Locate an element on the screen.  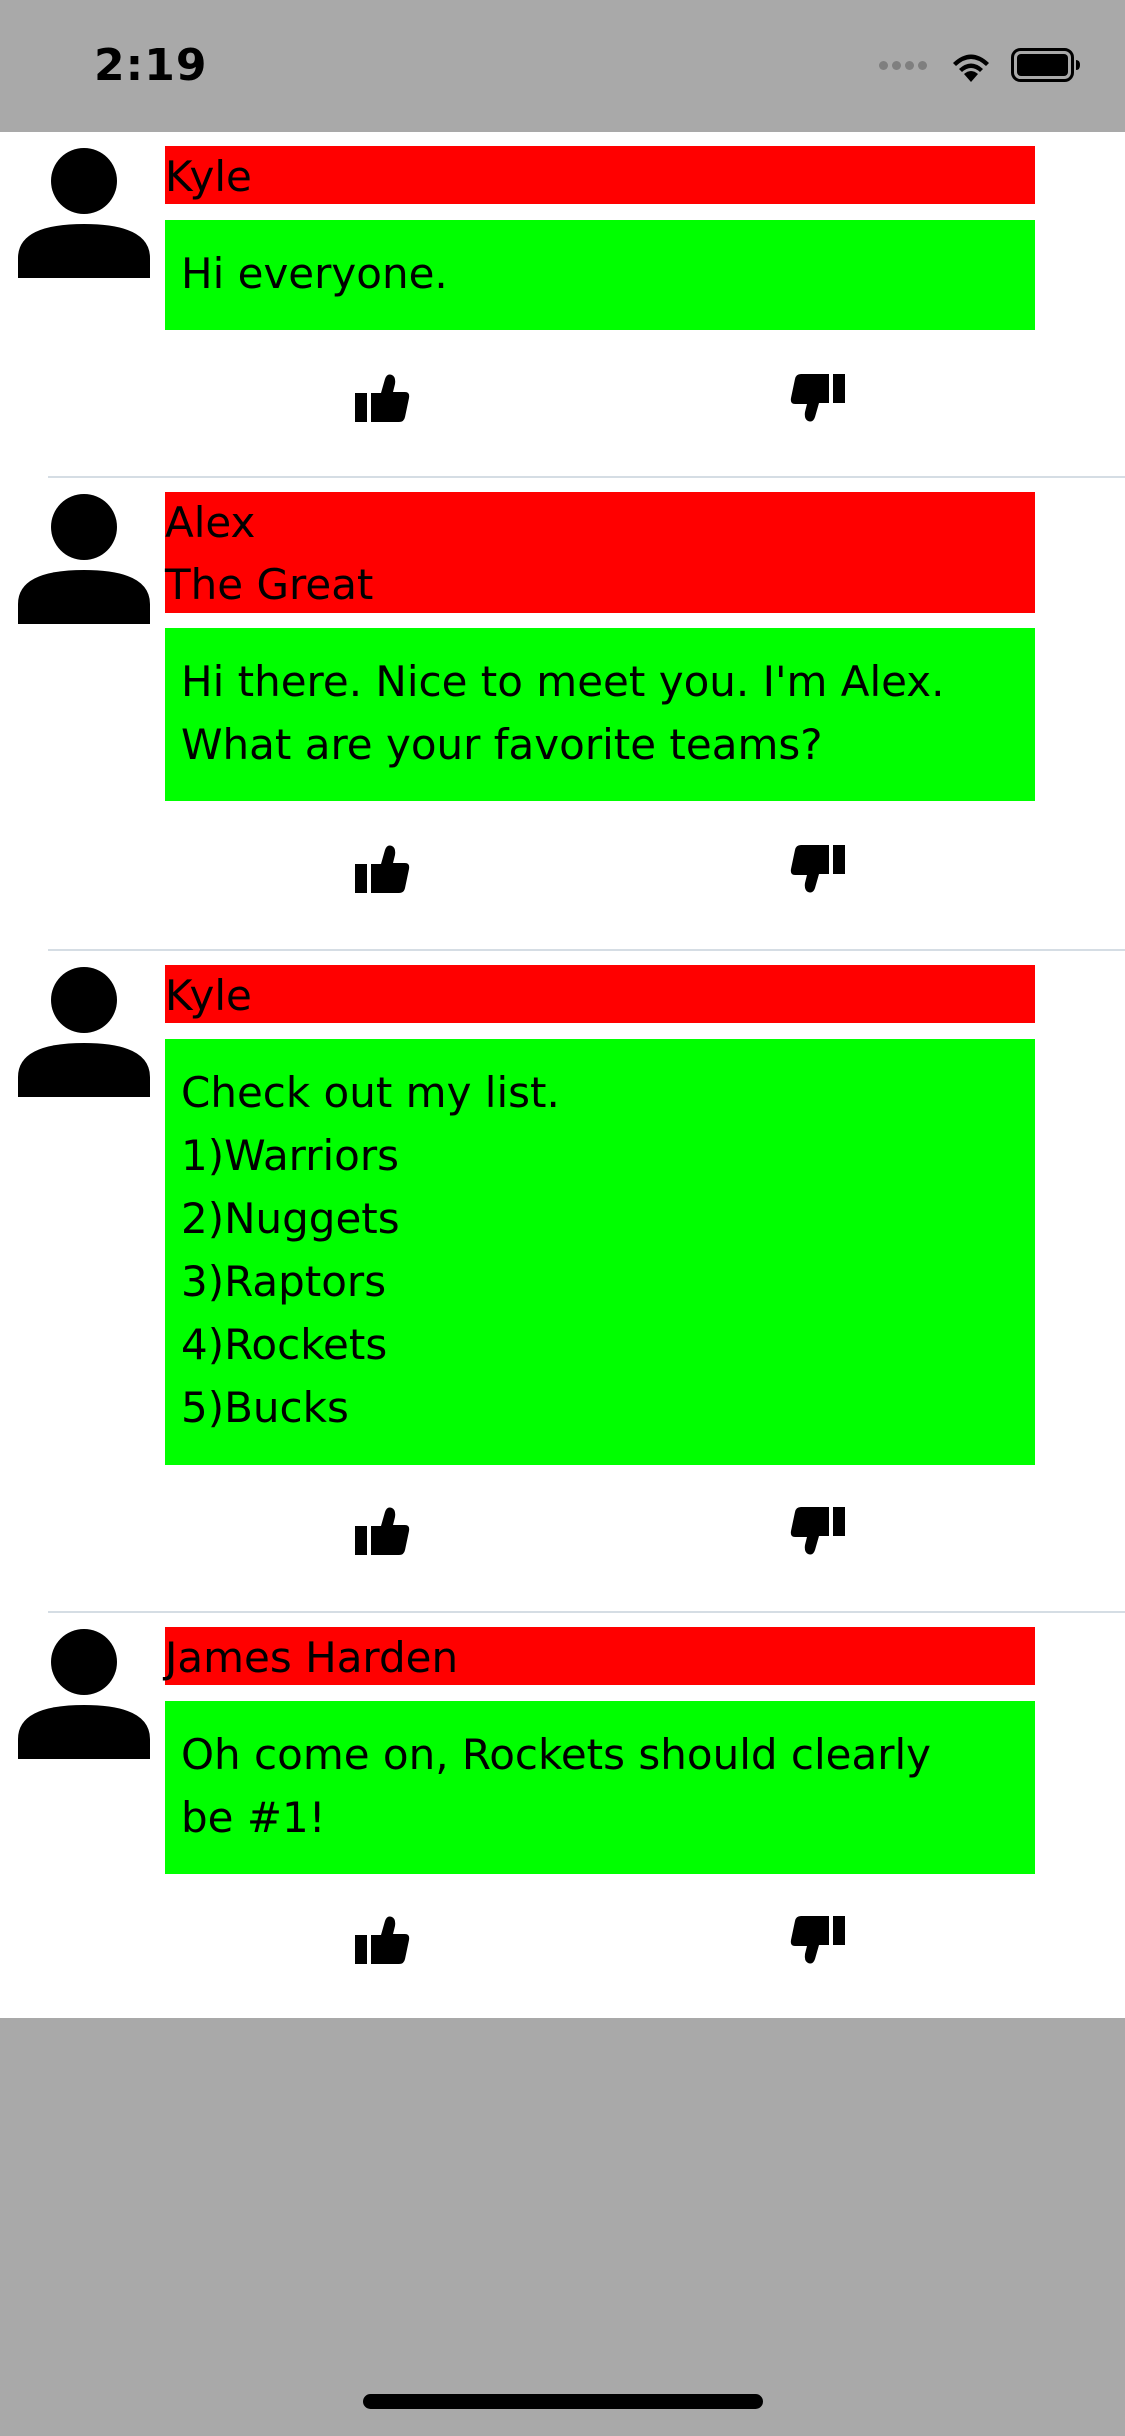
wifi-icon is located at coordinates (971, 68).